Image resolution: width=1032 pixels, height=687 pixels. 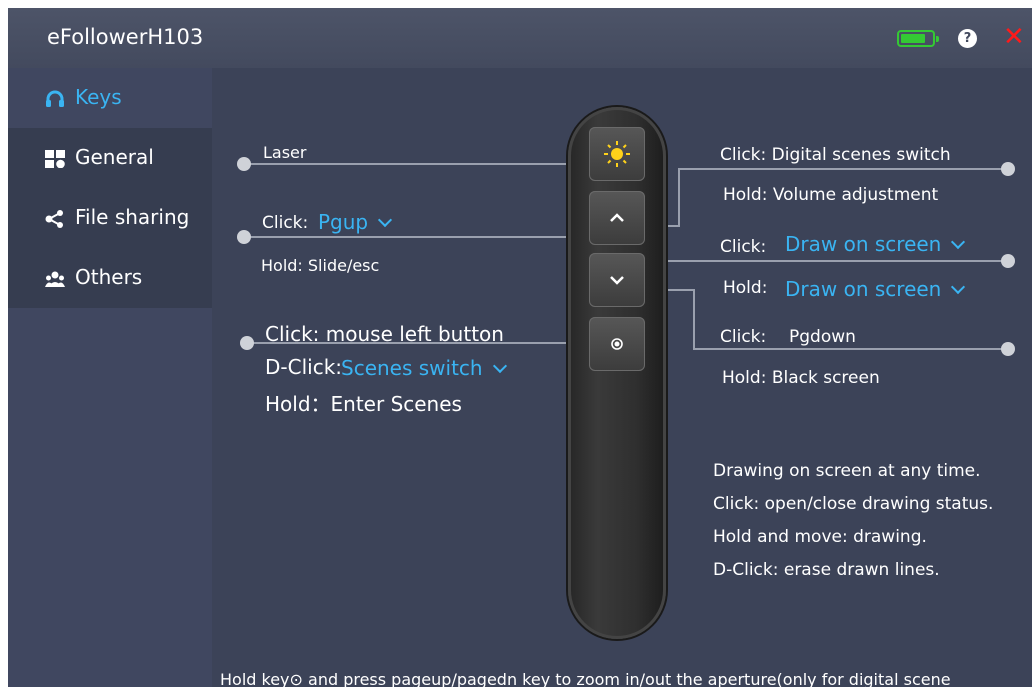 I want to click on note-line: D-Click: erase drawn lines., so click(x=826, y=570).